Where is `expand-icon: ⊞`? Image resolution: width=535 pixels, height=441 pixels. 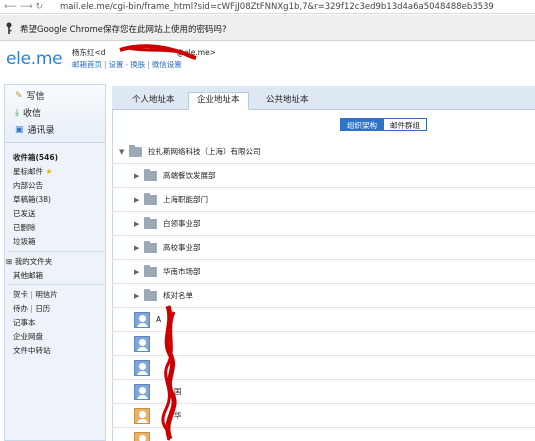 expand-icon: ⊞ is located at coordinates (9, 261).